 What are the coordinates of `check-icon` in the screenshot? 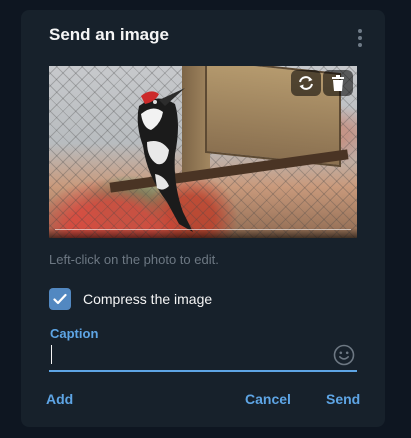 It's located at (60, 299).